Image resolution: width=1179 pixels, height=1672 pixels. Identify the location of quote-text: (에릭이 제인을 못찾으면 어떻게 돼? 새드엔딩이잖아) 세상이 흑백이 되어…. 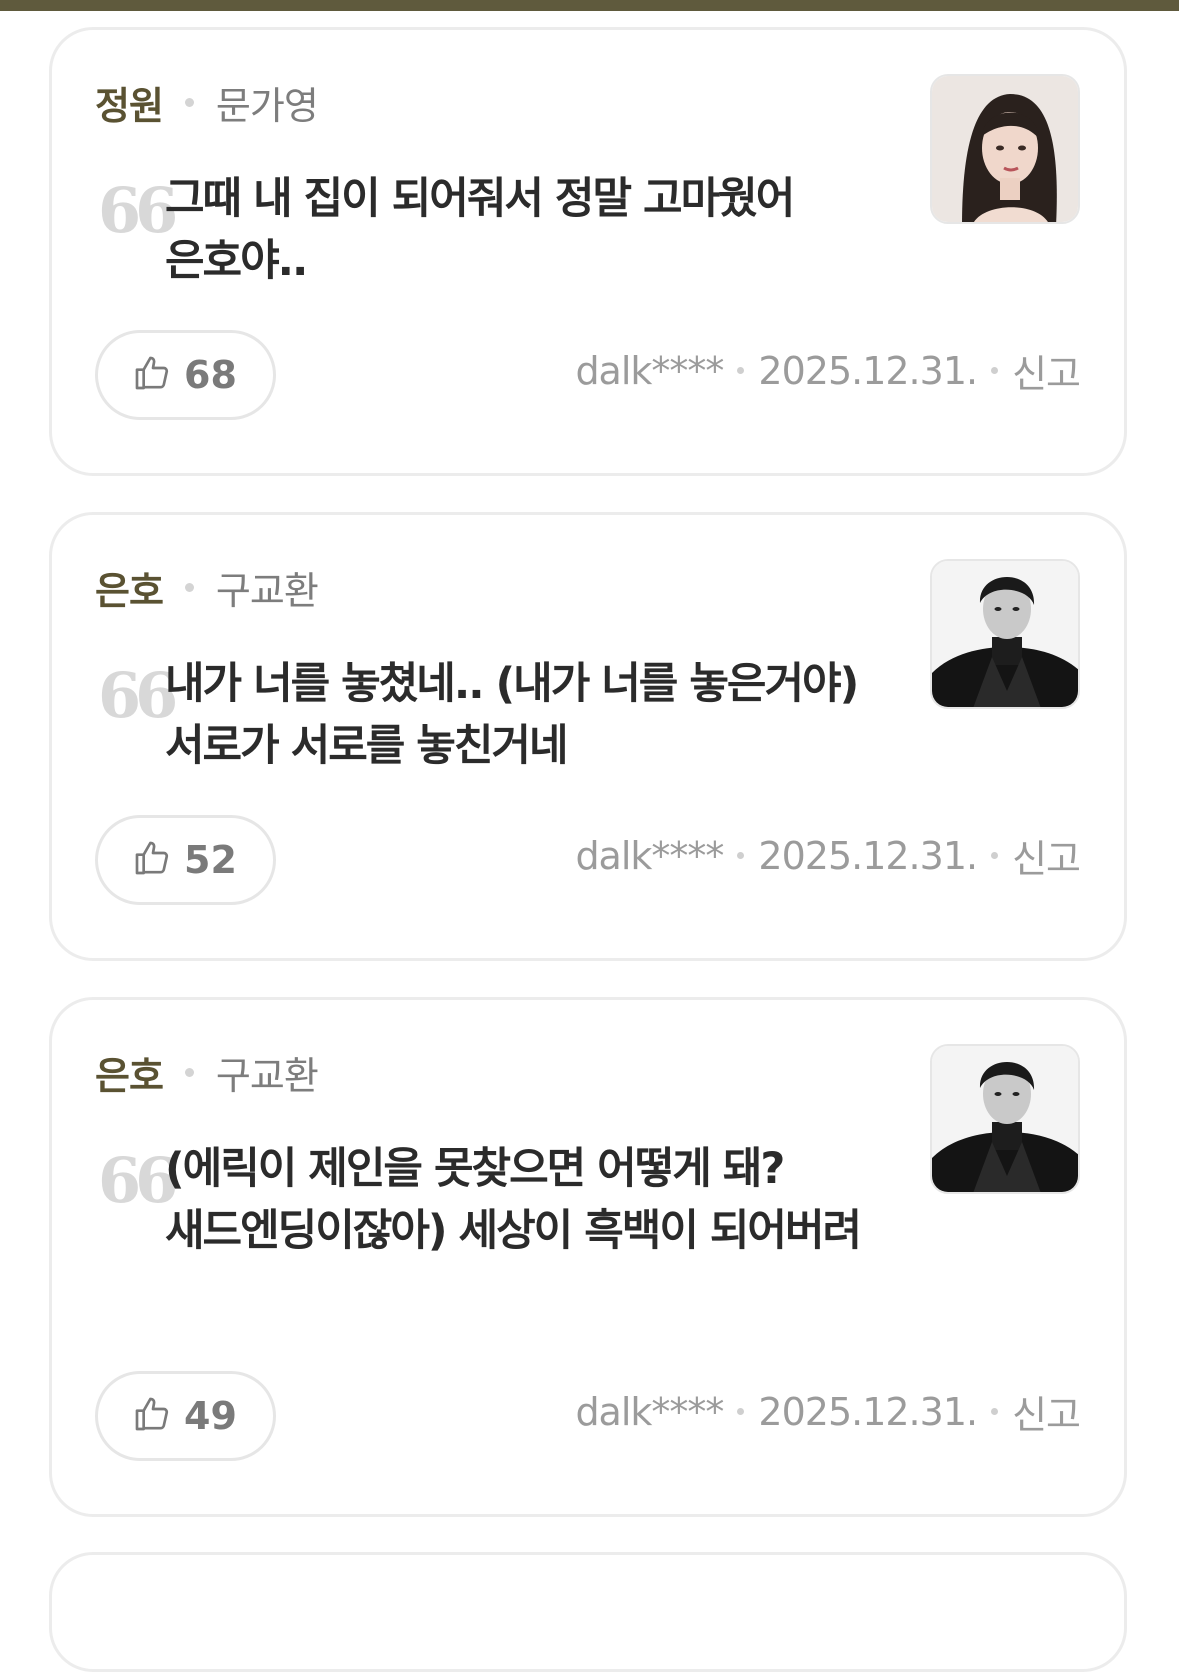
(513, 1200).